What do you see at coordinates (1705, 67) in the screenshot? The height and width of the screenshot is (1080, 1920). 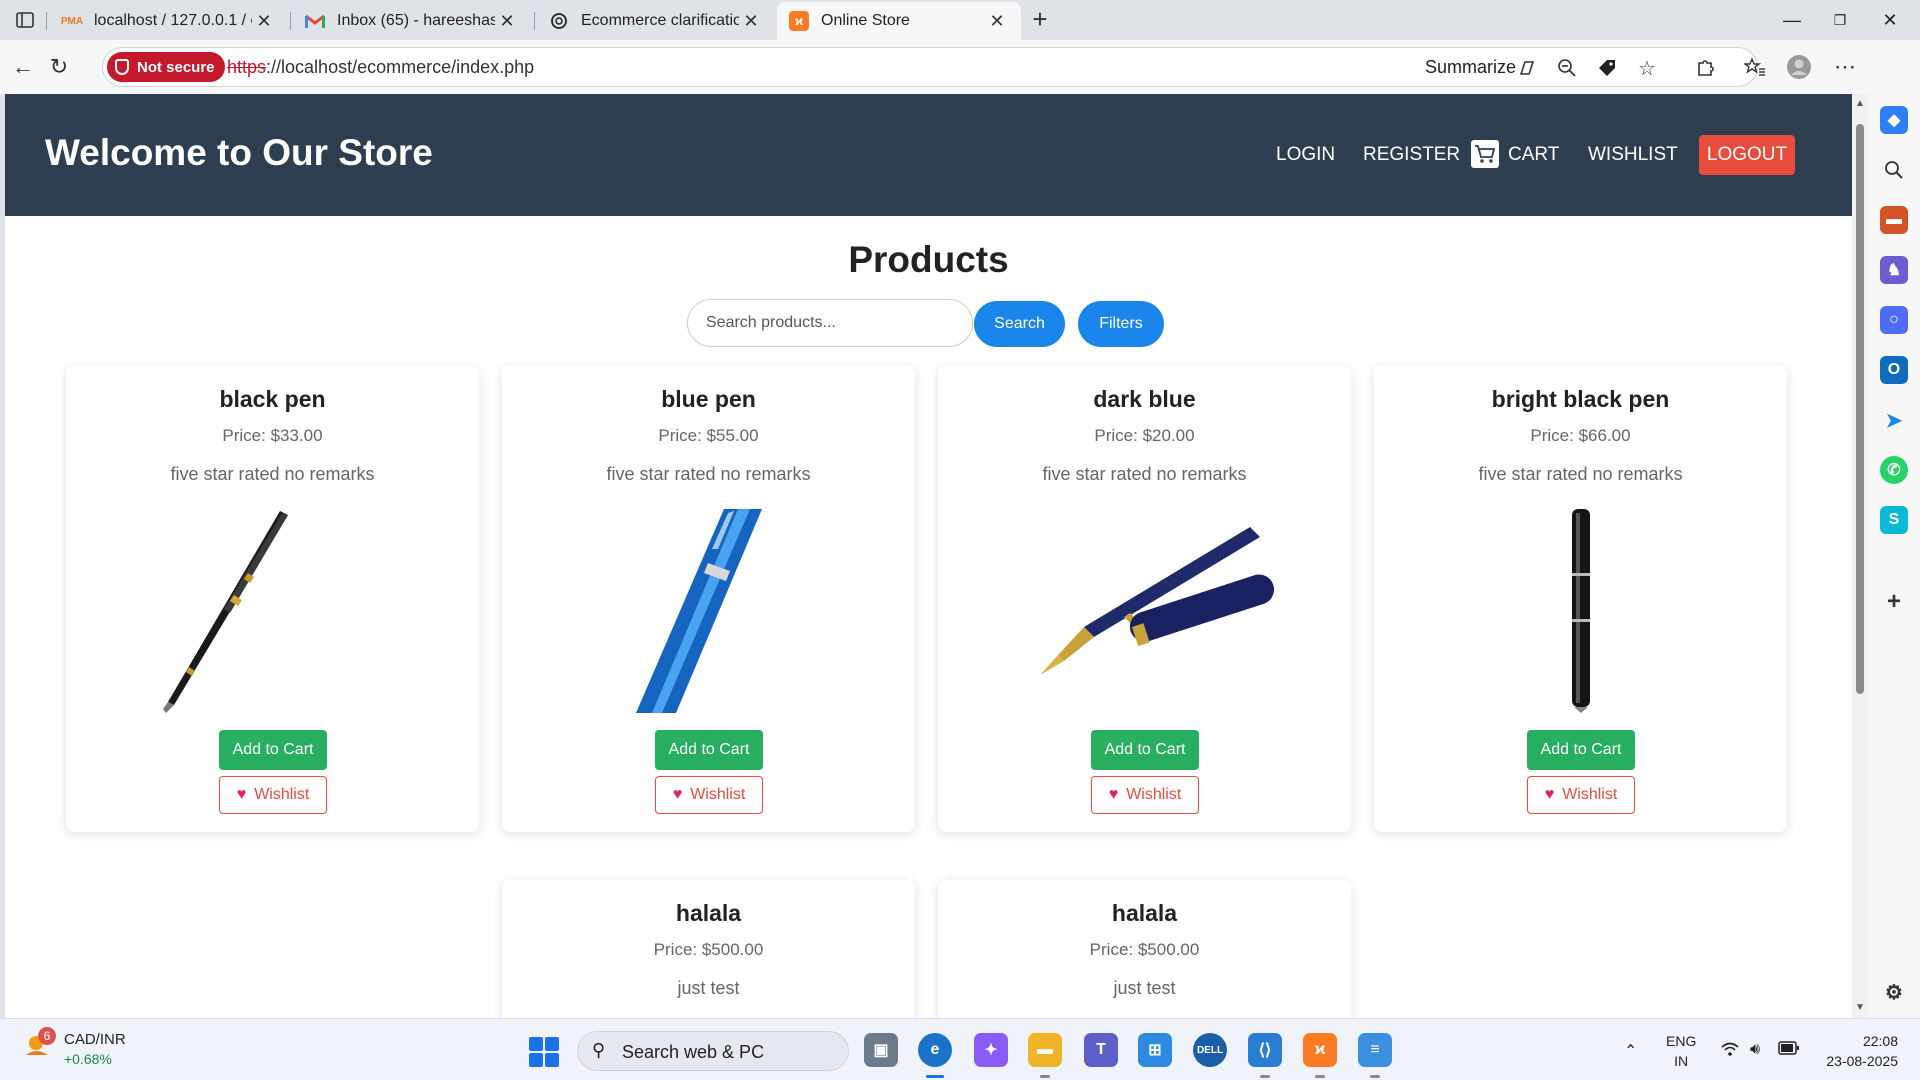 I see `extensions-icon` at bounding box center [1705, 67].